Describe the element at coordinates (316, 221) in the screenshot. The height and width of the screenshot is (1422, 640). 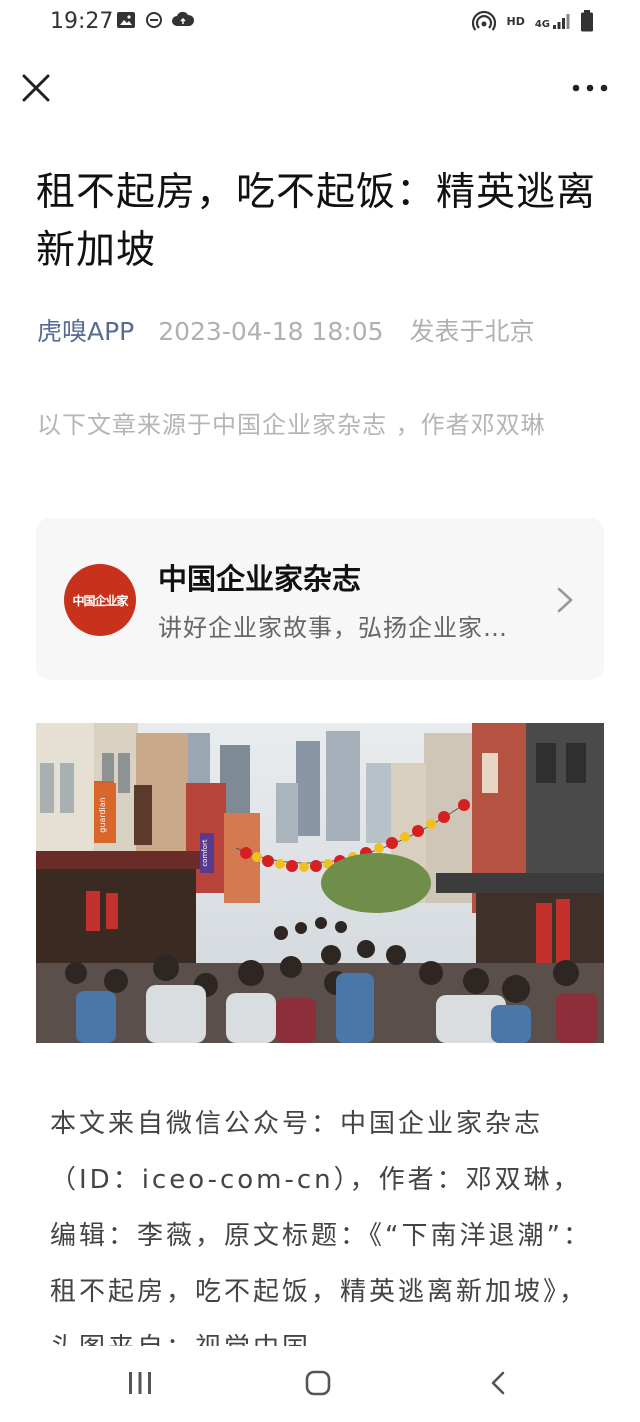
I see `article-title: 租不起房，吃不起饭：精英逃离新加坡` at that location.